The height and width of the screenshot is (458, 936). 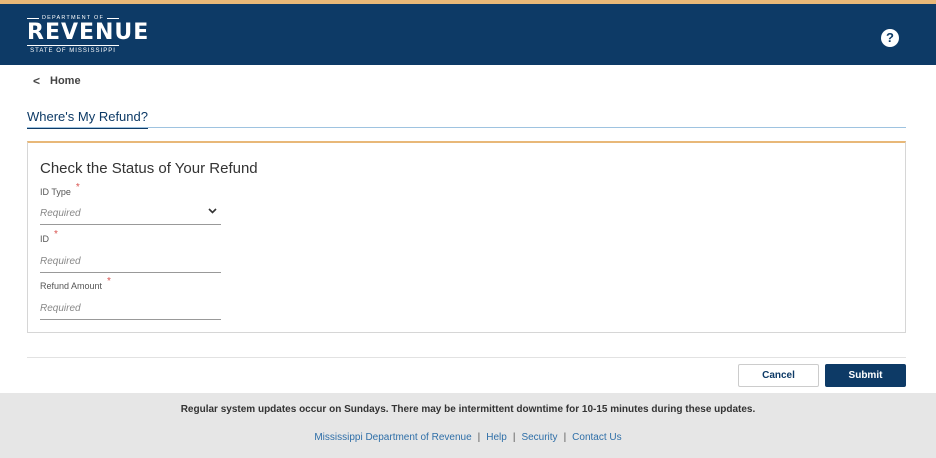 I want to click on refund-amount-input: Required, so click(x=130, y=311).